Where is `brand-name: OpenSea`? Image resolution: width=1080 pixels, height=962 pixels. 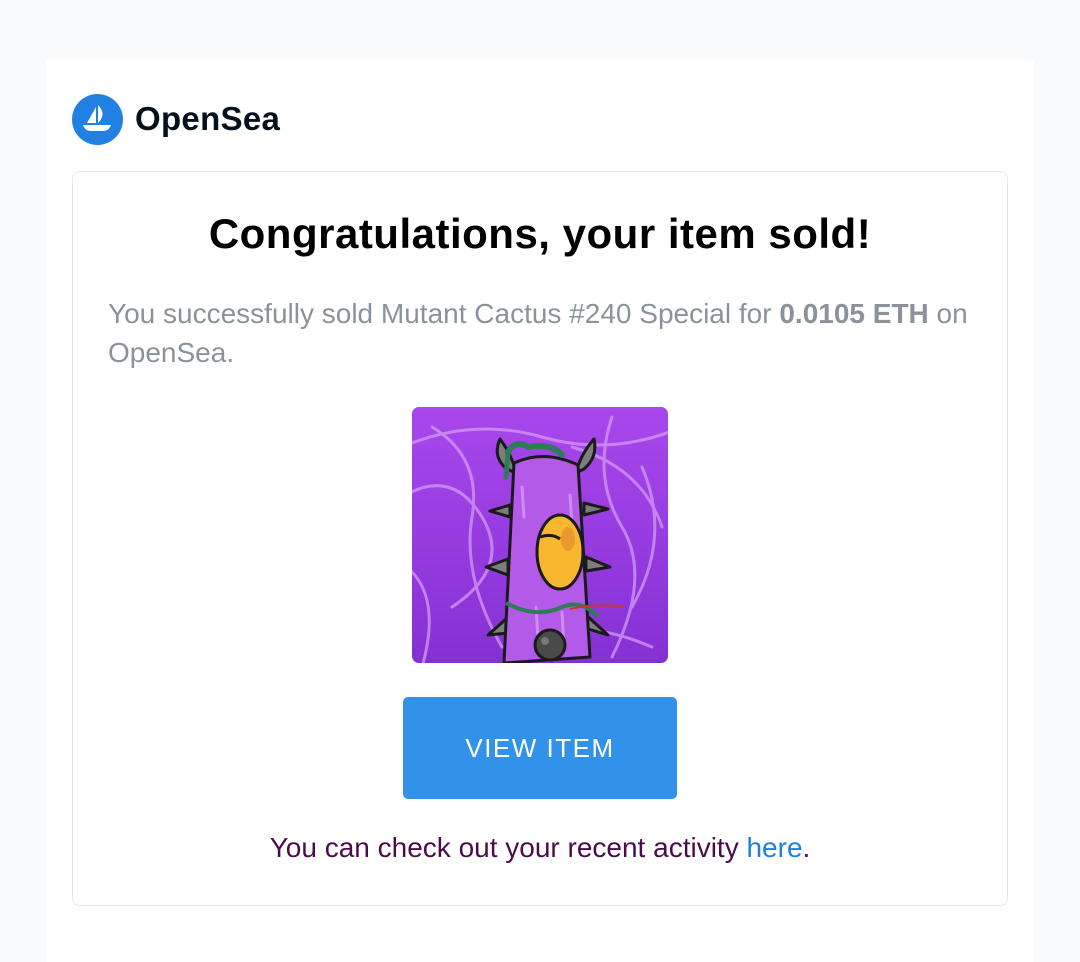
brand-name: OpenSea is located at coordinates (208, 118).